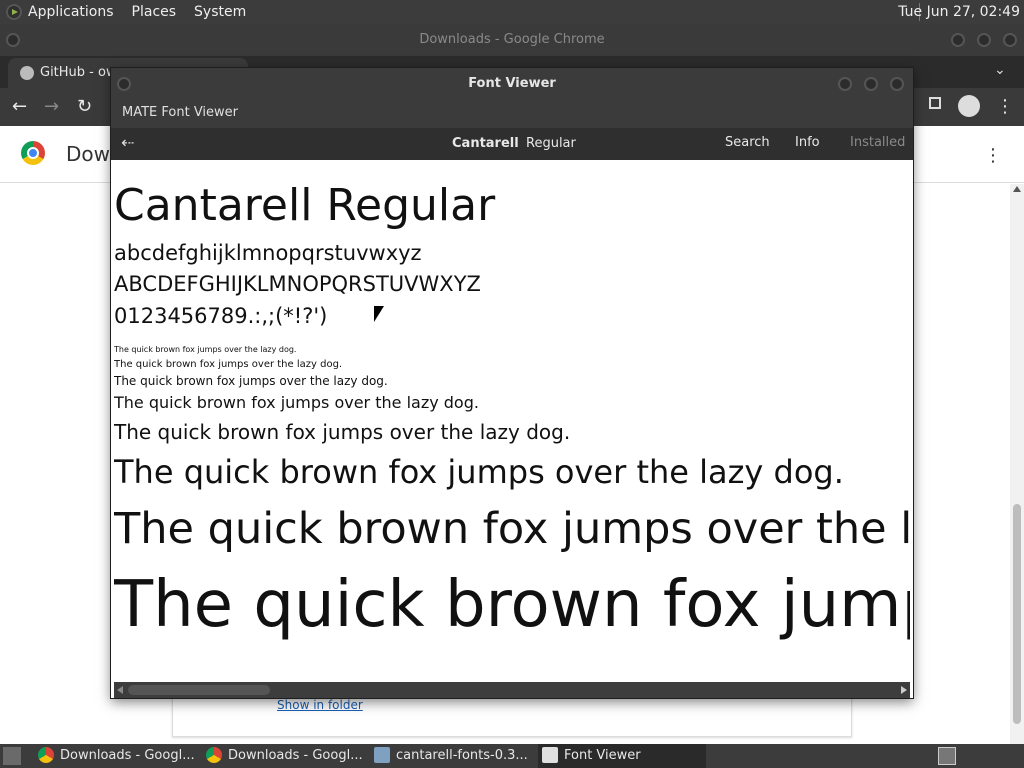 The height and width of the screenshot is (768, 1024). I want to click on preview-heading: Cantarell Regular, so click(305, 205).